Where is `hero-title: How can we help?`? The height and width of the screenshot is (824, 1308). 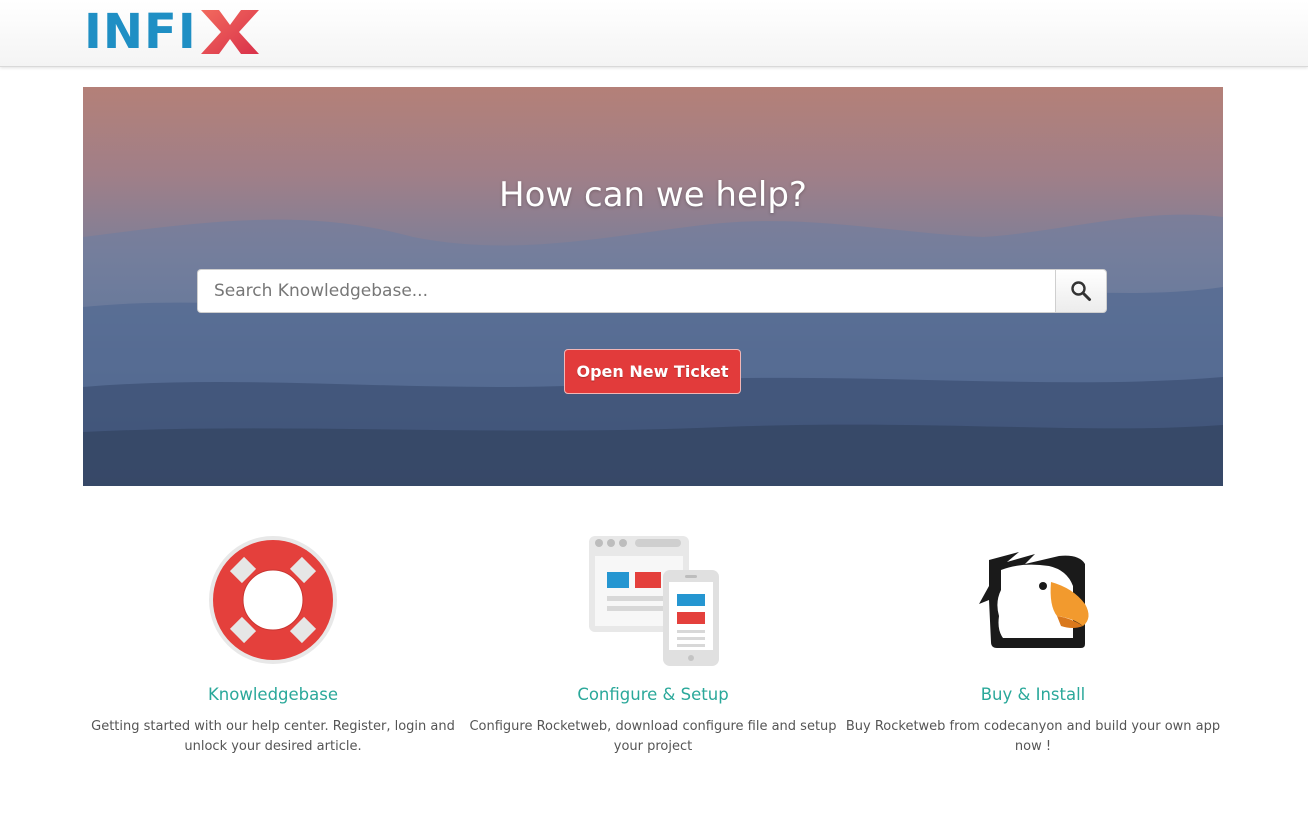 hero-title: How can we help? is located at coordinates (653, 195).